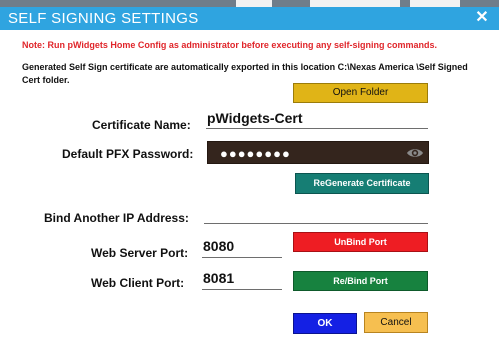 Image resolution: width=499 pixels, height=357 pixels. Describe the element at coordinates (242, 278) in the screenshot. I see `web-client-port-input` at that location.